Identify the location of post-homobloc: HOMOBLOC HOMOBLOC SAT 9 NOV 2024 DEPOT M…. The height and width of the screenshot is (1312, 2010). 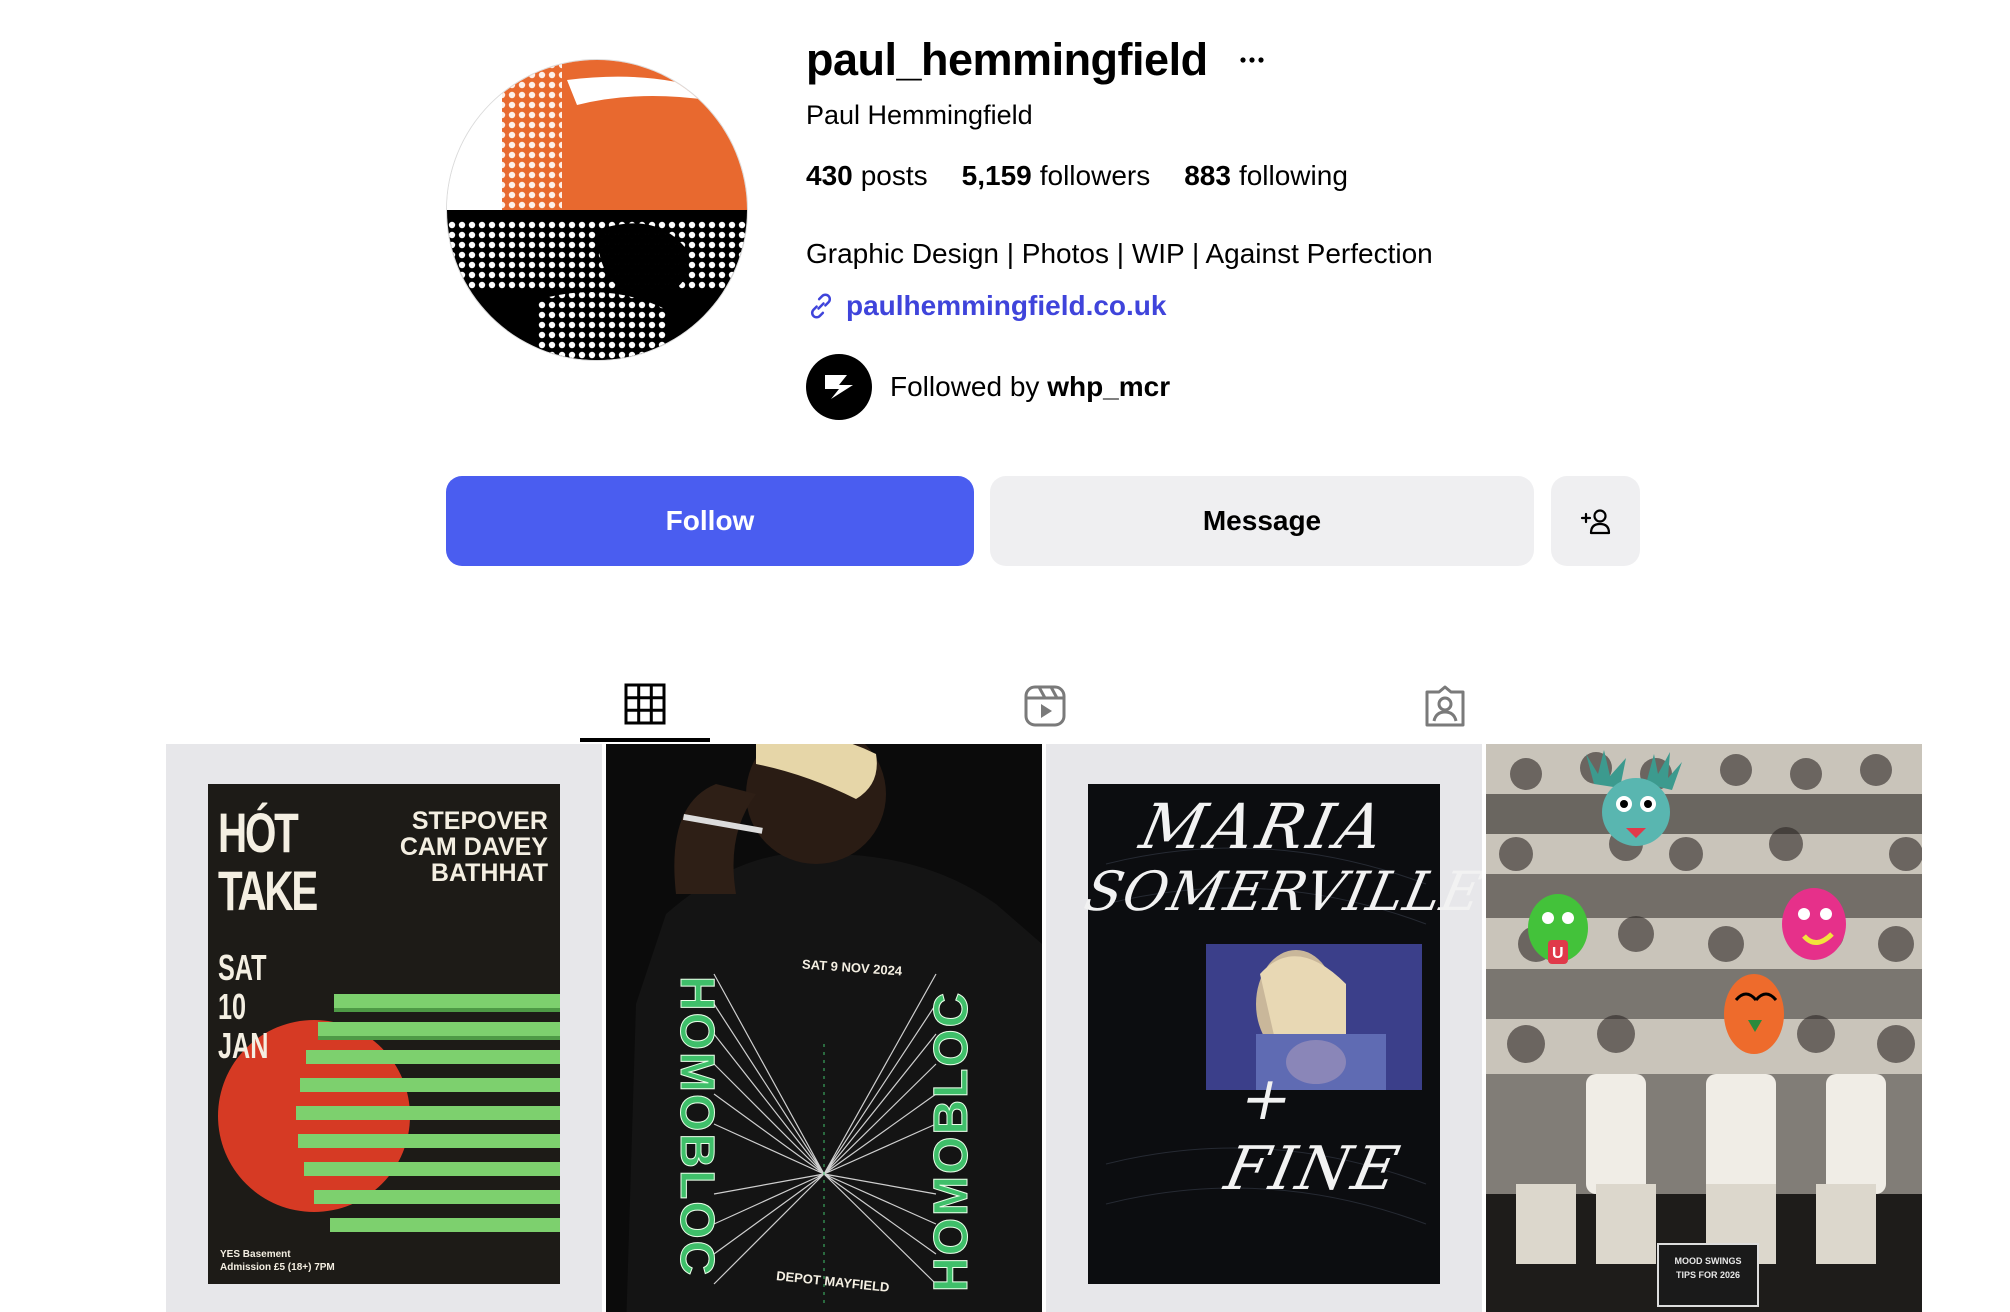
(824, 1028).